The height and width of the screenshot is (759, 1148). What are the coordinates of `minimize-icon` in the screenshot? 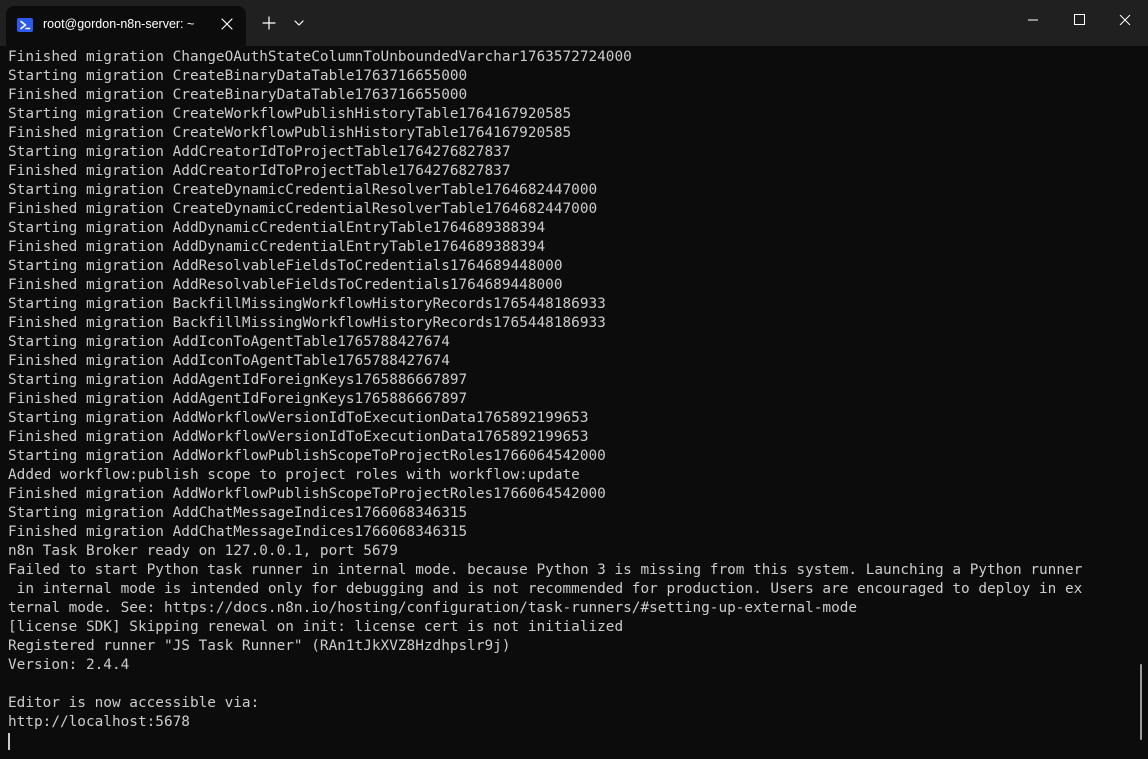 It's located at (1033, 20).